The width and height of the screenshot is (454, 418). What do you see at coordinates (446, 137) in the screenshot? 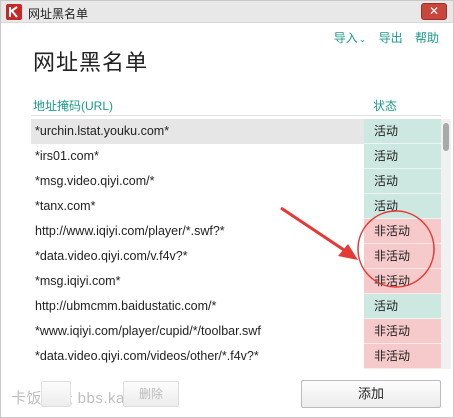
I see `scrollbar-thumb` at bounding box center [446, 137].